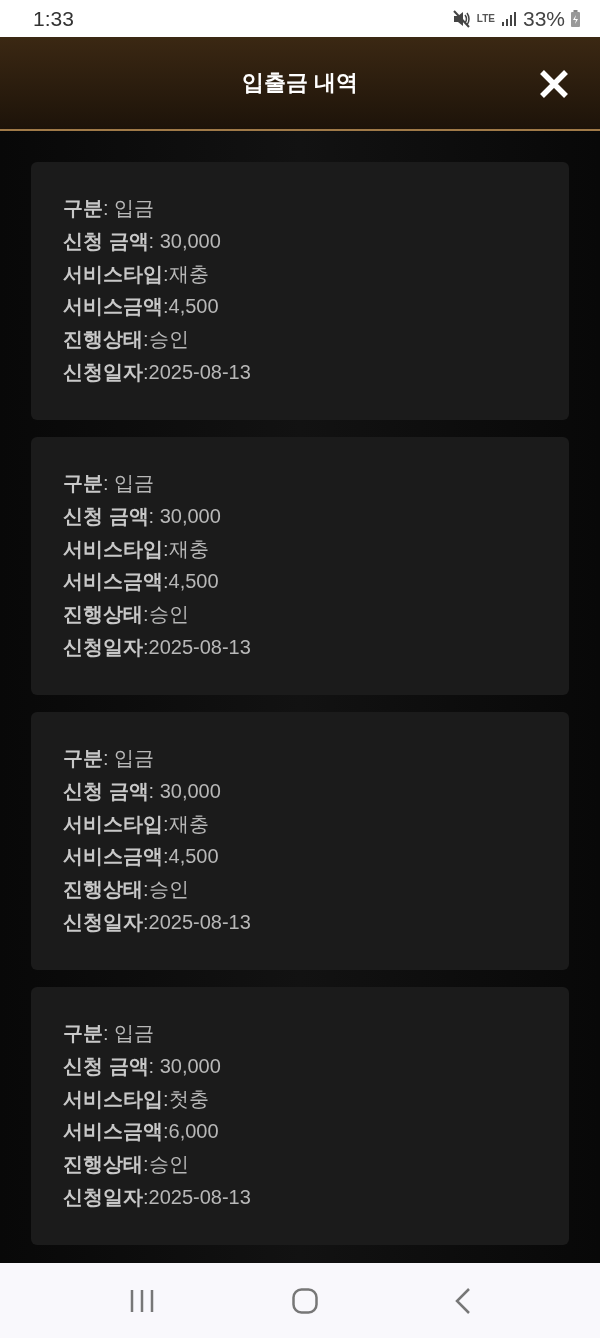  Describe the element at coordinates (300, 1099) in the screenshot. I see `record-field: 서비스타입:첫충` at that location.